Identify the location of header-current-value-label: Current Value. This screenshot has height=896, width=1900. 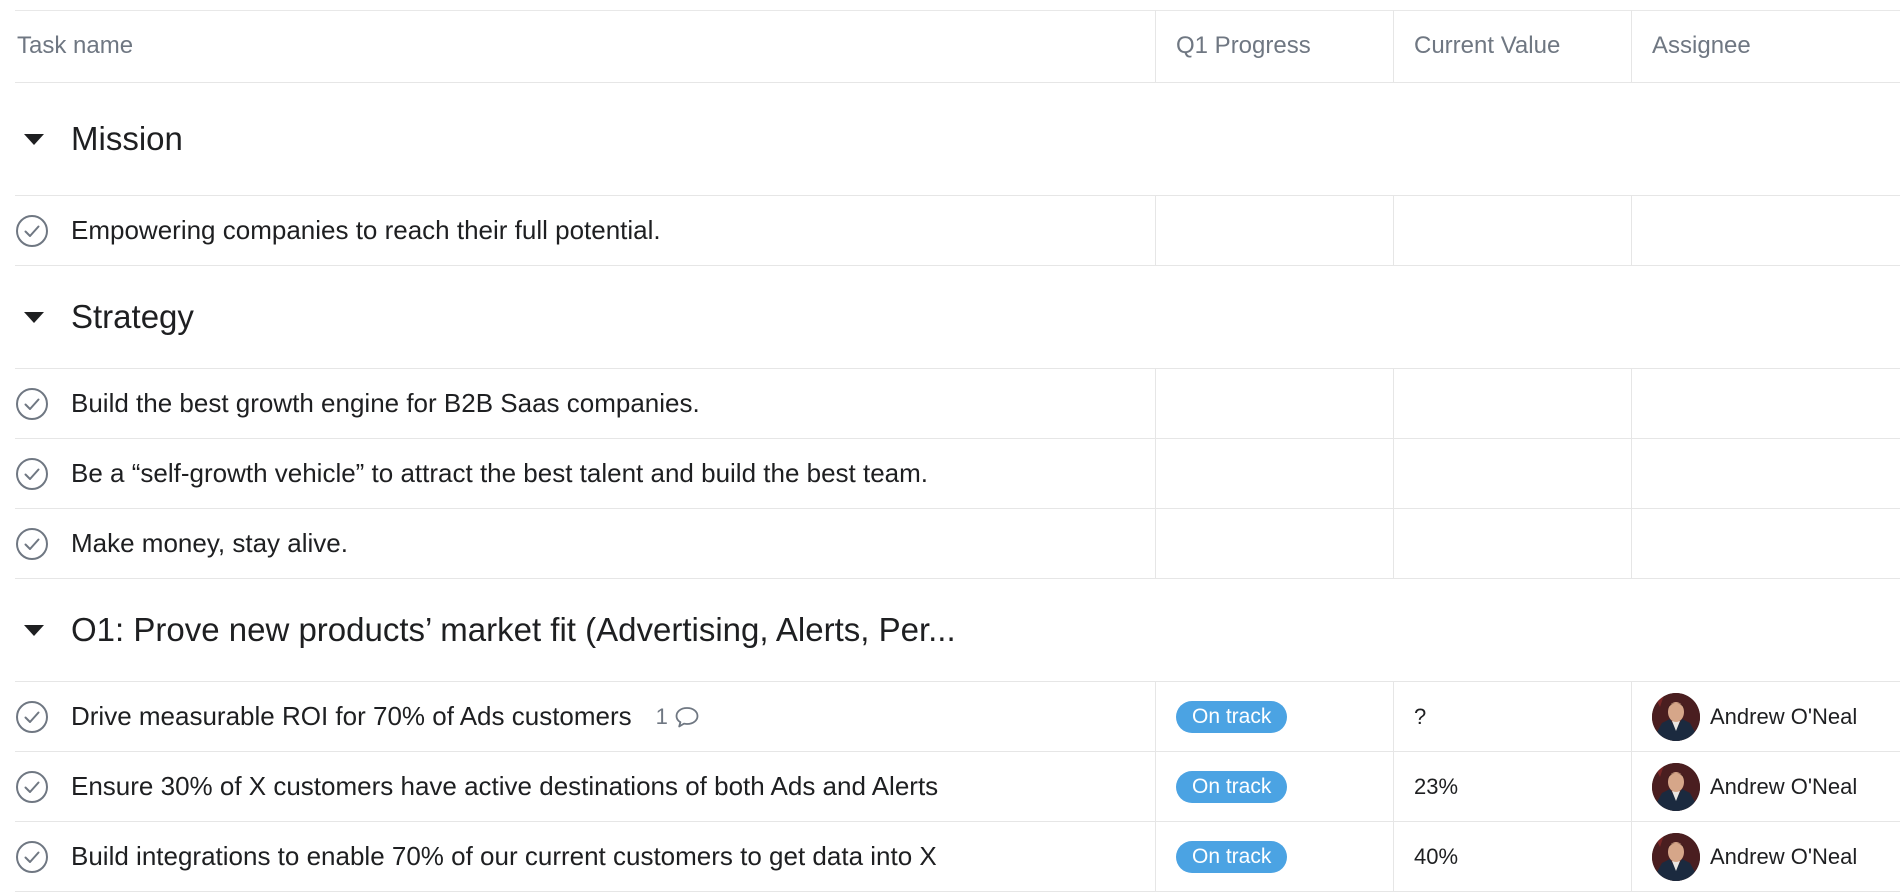
(1487, 45).